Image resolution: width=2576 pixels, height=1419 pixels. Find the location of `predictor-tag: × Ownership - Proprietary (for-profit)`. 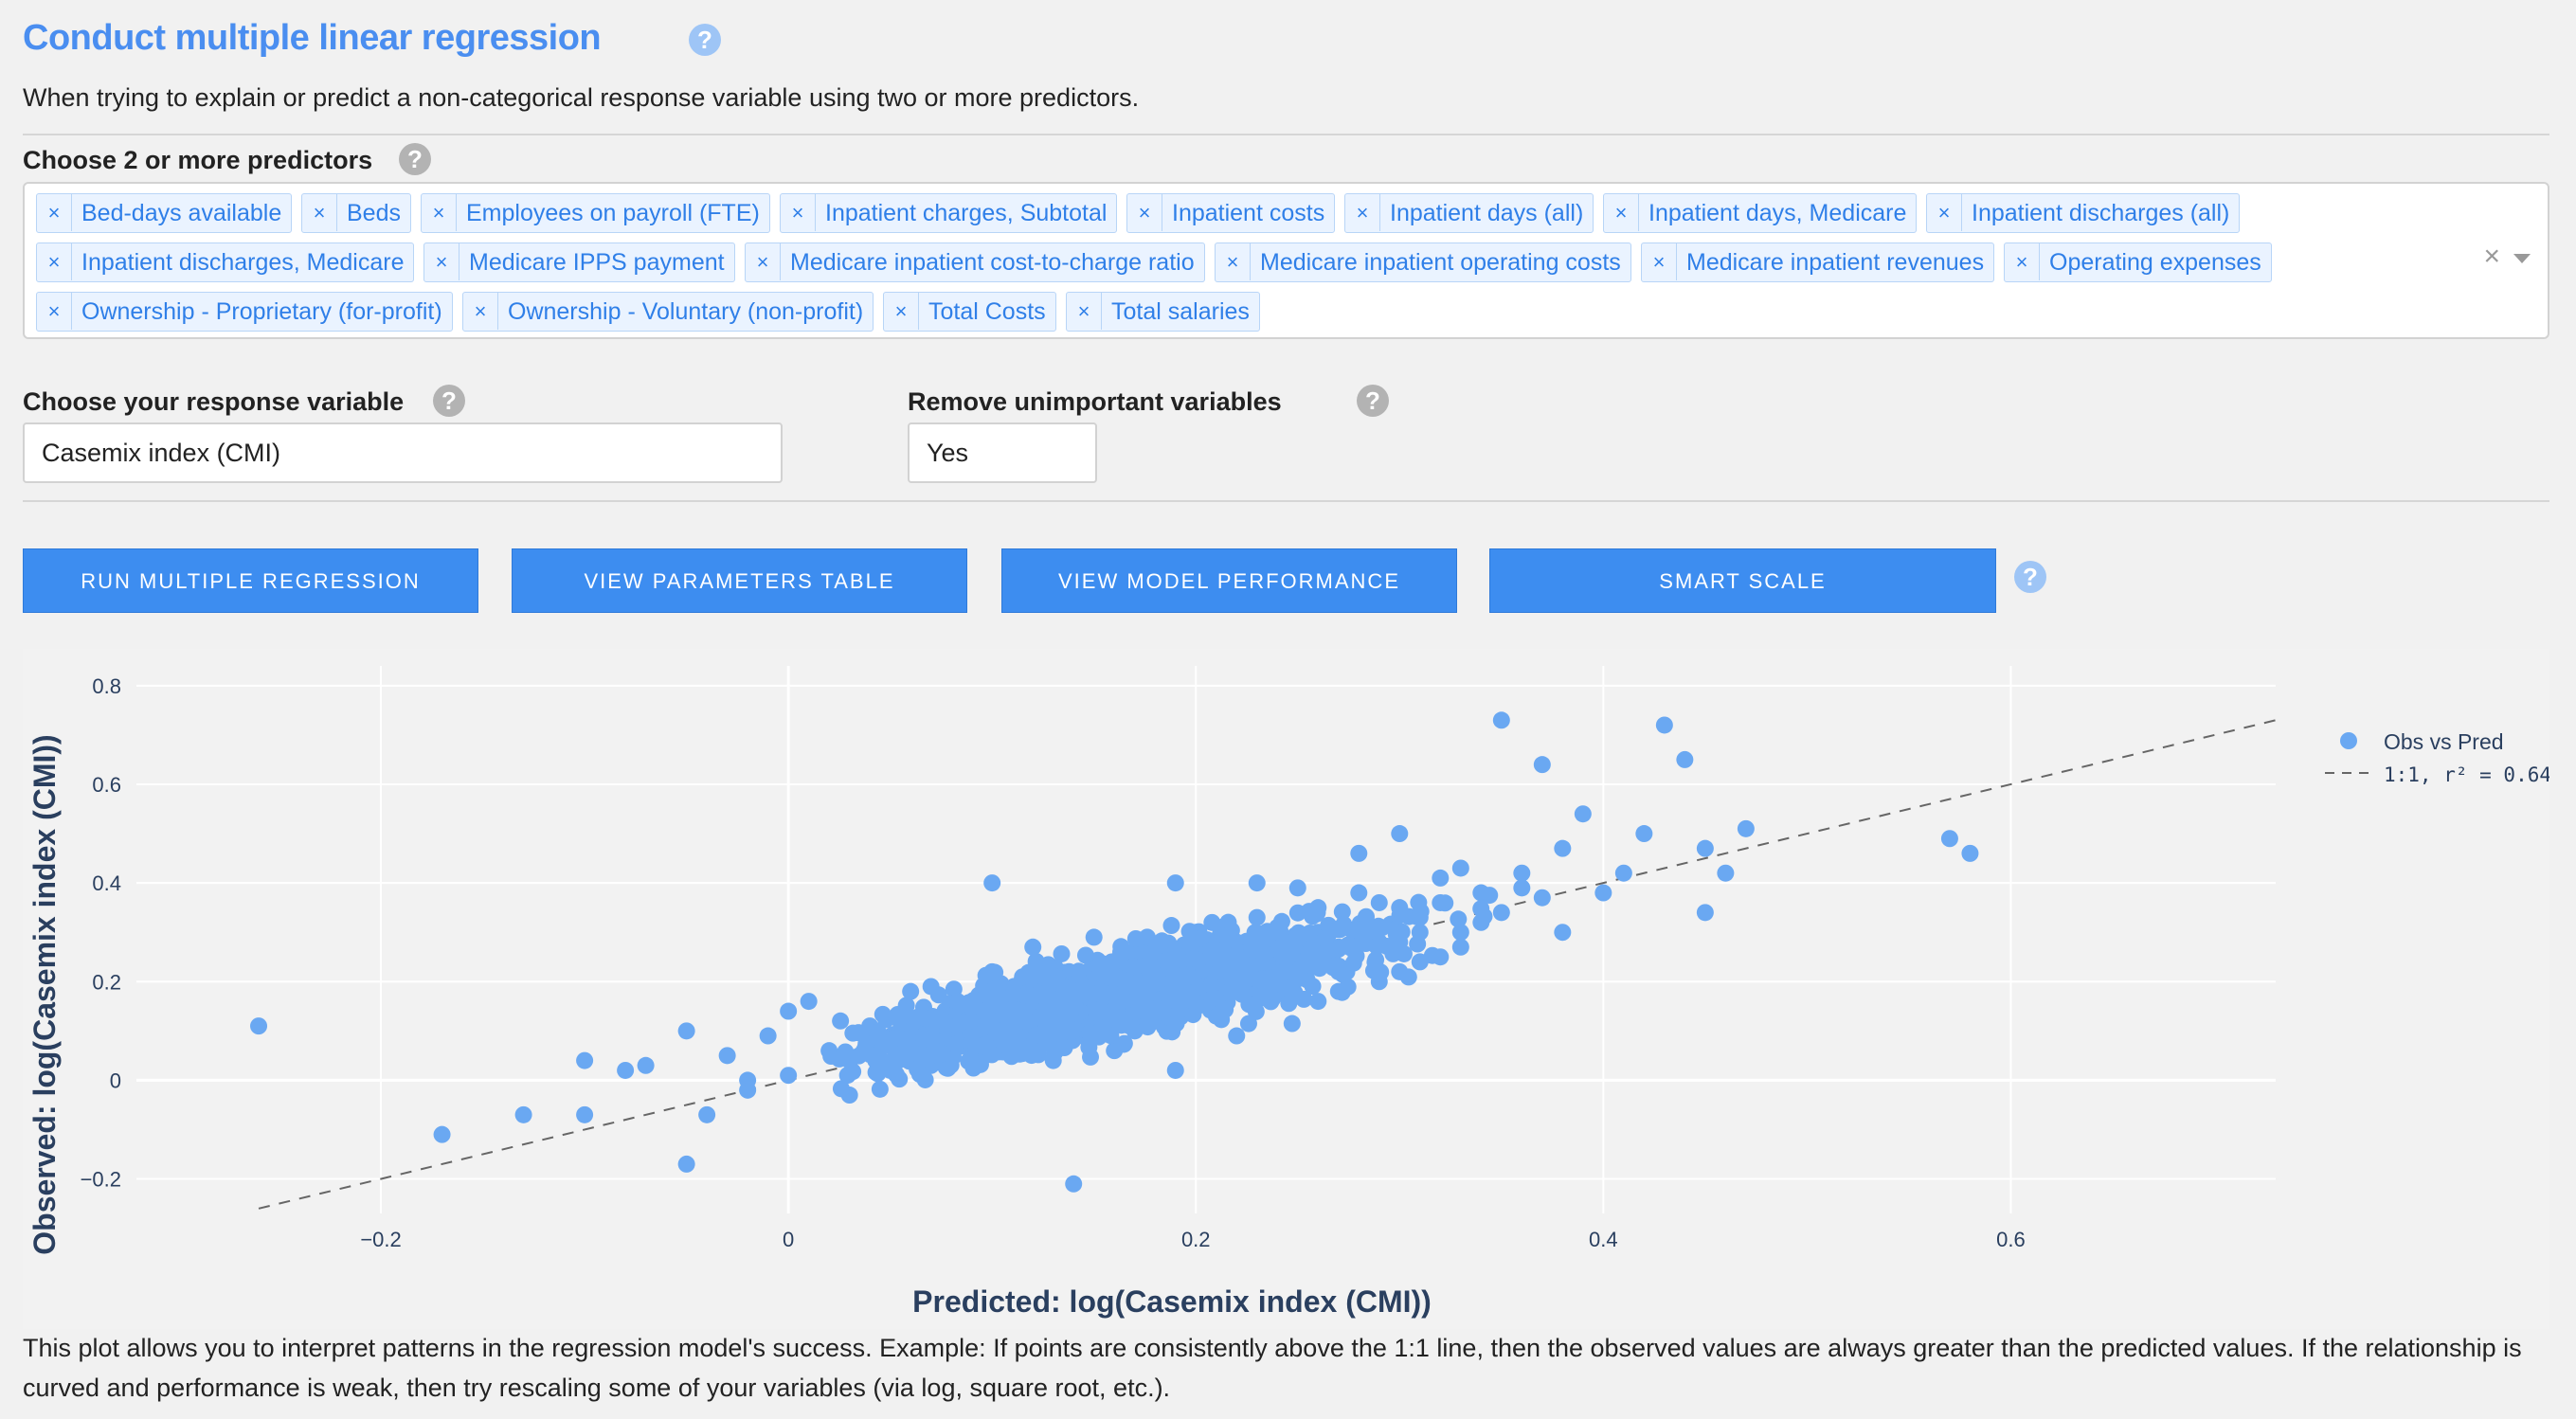

predictor-tag: × Ownership - Proprietary (for-profit) is located at coordinates (244, 312).